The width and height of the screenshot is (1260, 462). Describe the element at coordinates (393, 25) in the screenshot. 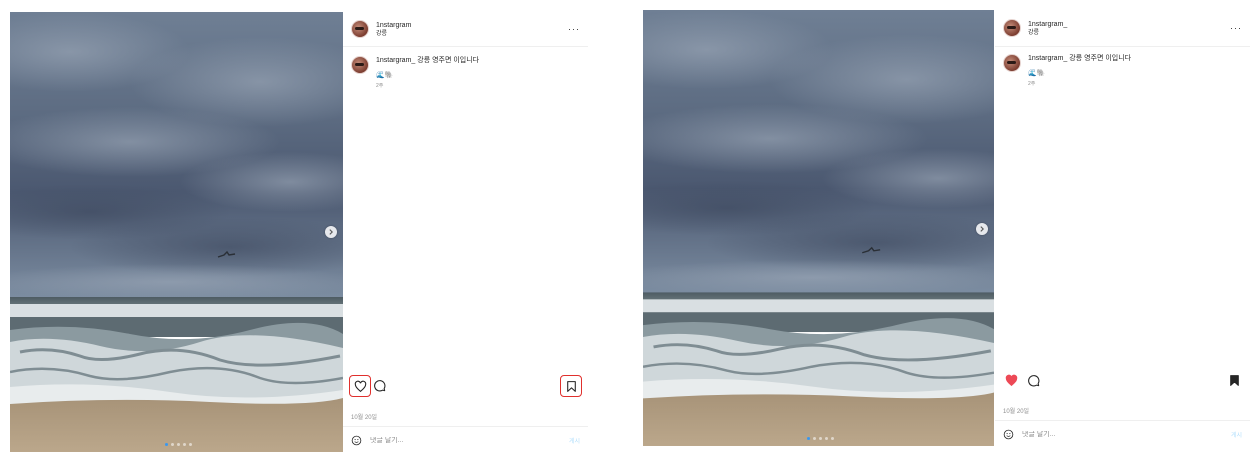

I see `username: 1nstargram` at that location.